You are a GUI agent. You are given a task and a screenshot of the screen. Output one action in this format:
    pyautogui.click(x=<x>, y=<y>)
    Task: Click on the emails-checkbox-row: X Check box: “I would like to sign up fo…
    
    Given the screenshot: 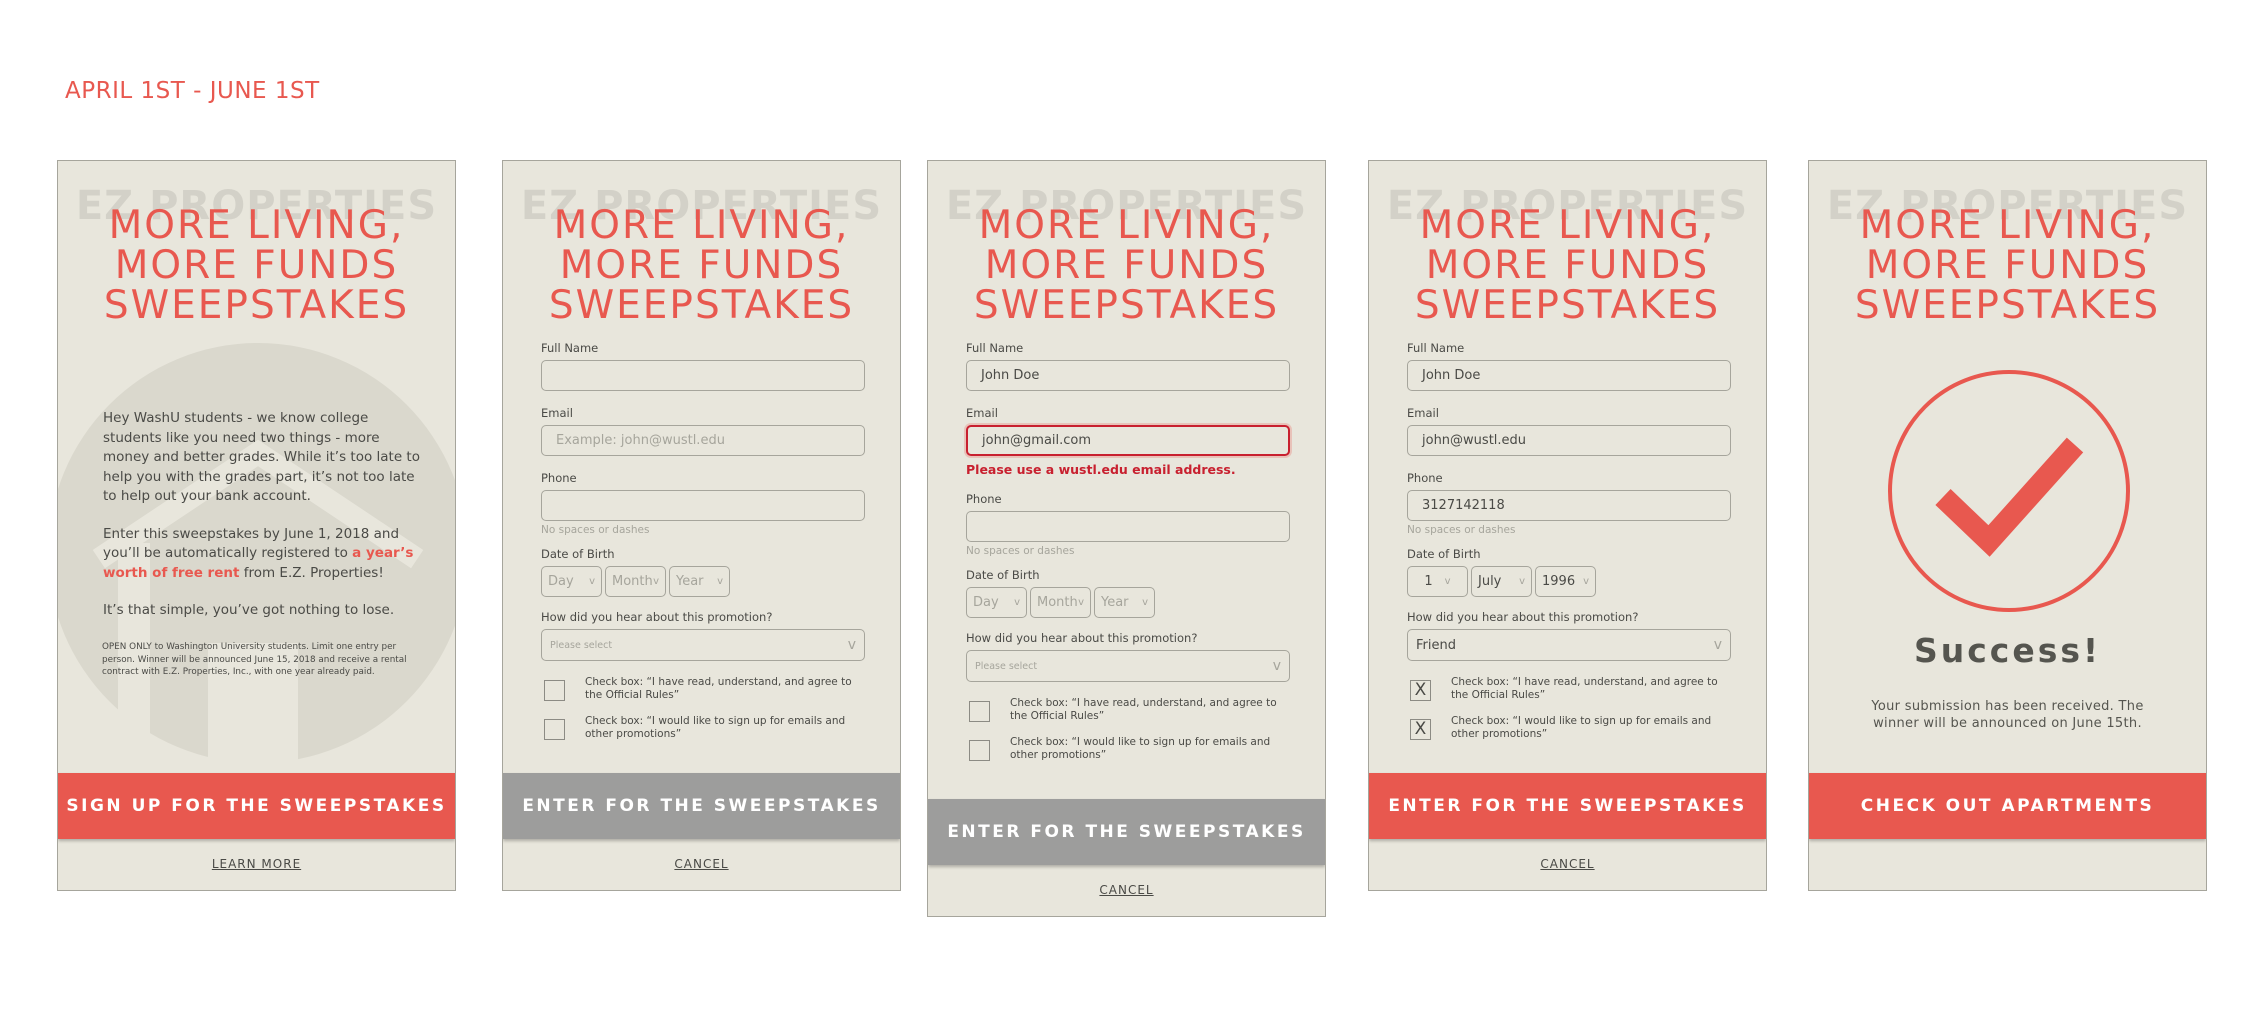 What is the action you would take?
    pyautogui.click(x=1569, y=727)
    